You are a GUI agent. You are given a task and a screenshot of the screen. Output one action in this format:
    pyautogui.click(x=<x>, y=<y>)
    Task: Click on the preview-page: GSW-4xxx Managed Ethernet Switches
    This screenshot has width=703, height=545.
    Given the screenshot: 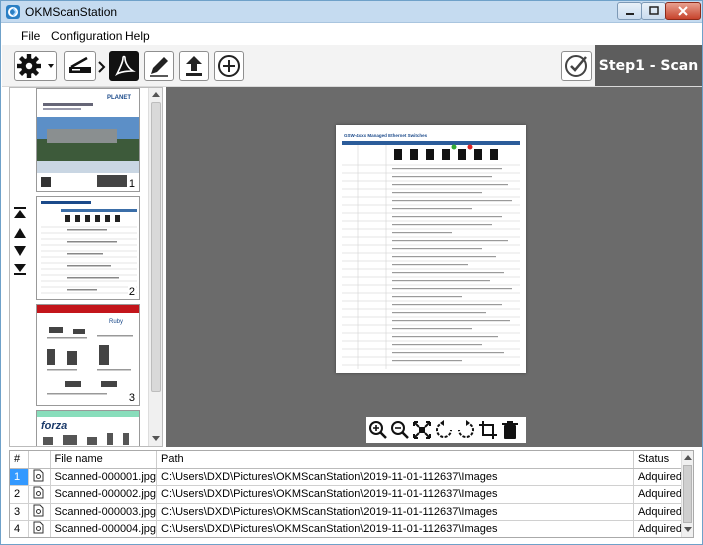 What is the action you would take?
    pyautogui.click(x=431, y=249)
    